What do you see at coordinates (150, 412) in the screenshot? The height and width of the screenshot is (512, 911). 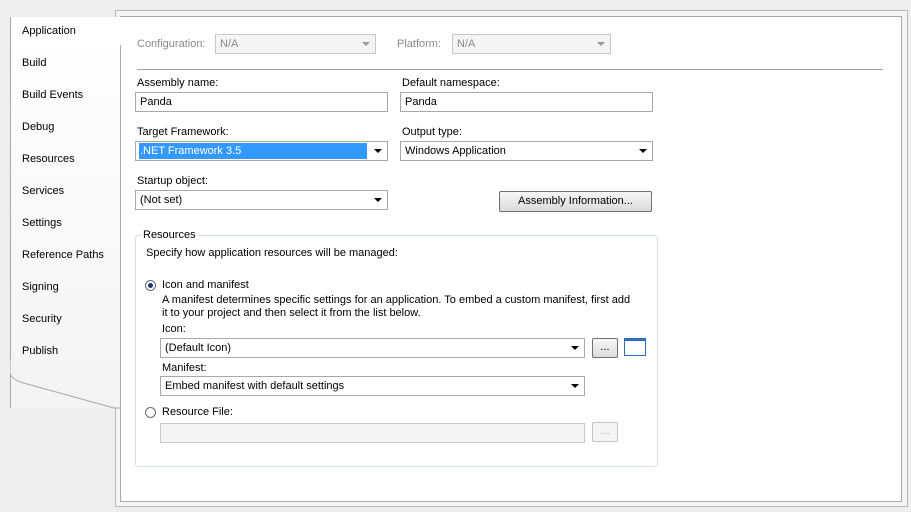 I see `resource-file-radio` at bounding box center [150, 412].